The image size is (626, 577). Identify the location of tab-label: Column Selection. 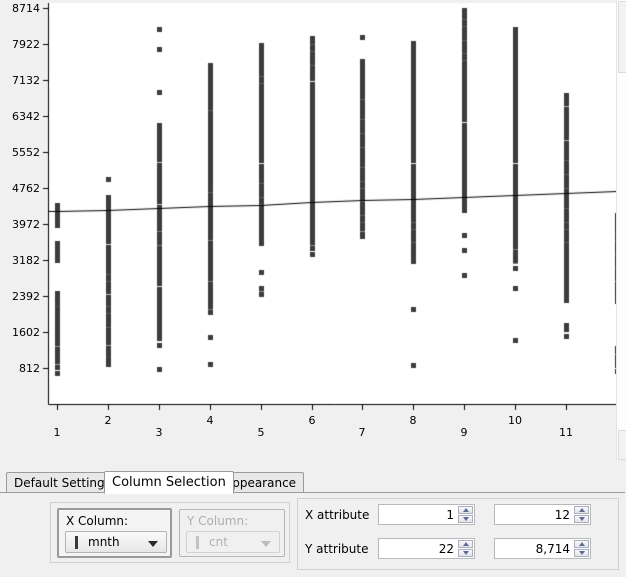
(169, 482).